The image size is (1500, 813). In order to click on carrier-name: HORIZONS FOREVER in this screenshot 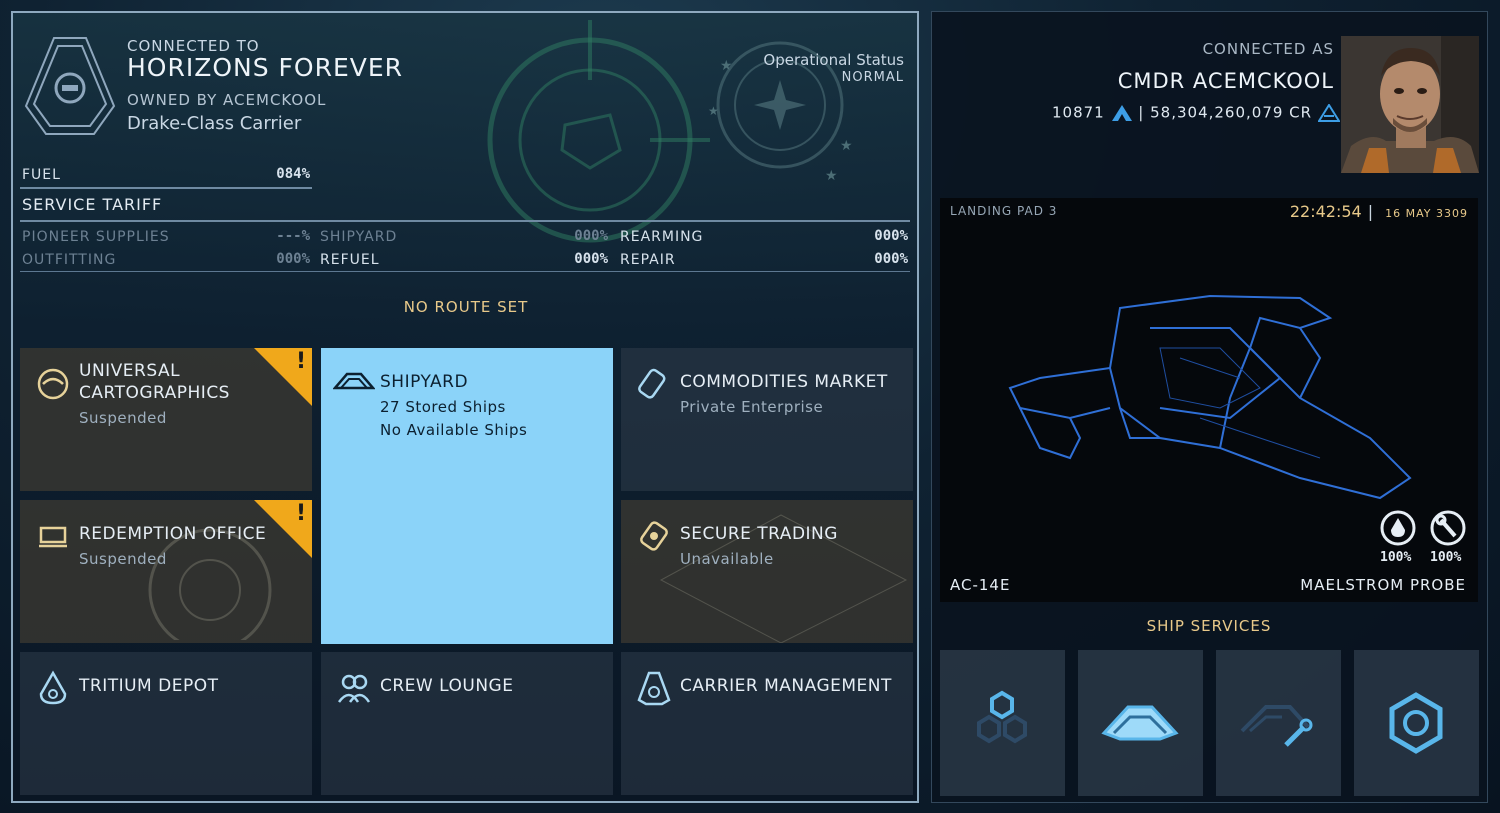, I will do `click(265, 67)`.